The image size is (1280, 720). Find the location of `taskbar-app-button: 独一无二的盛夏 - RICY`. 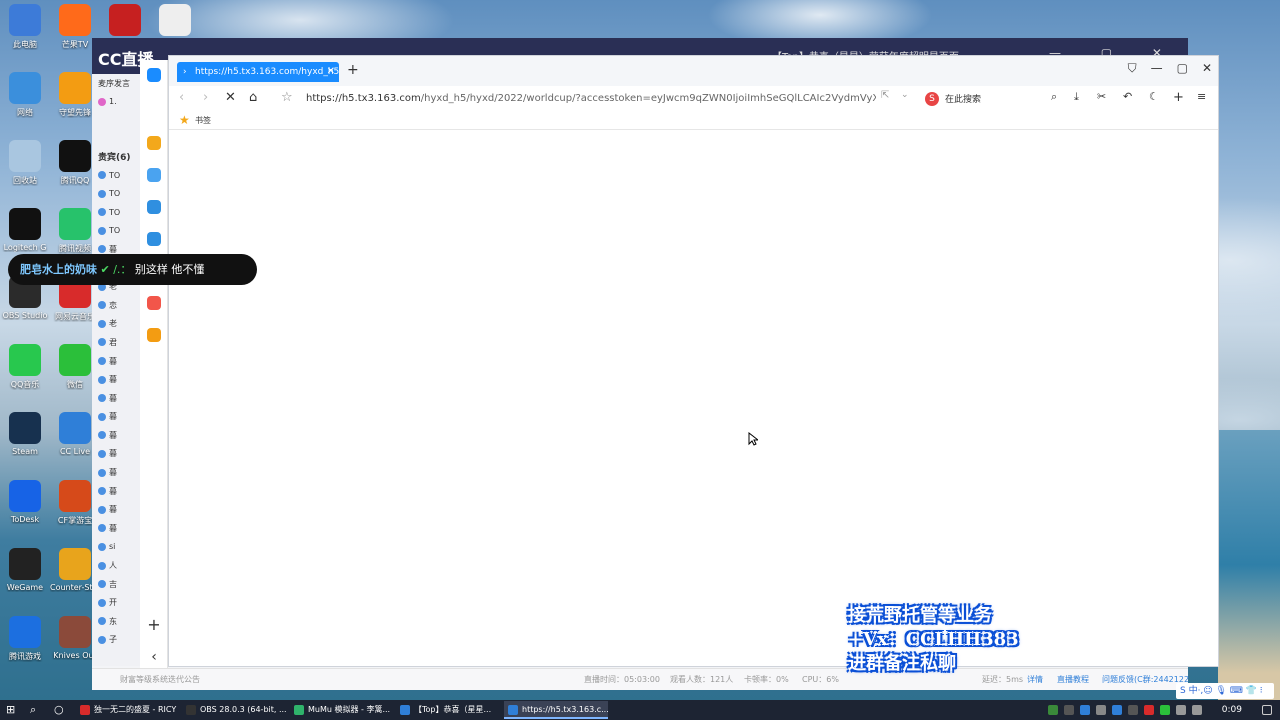

taskbar-app-button: 独一无二的盛夏 - RICY is located at coordinates (128, 710).